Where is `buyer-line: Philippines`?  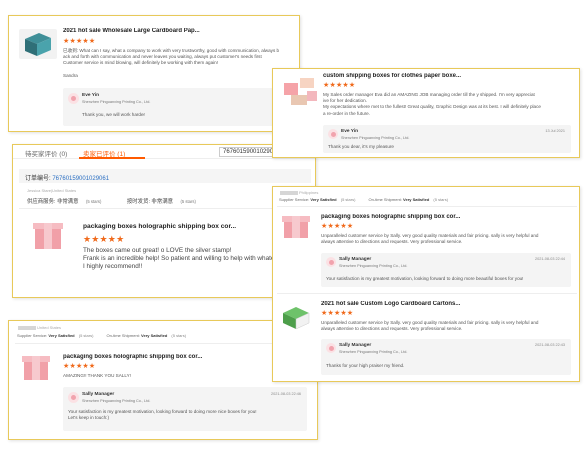 buyer-line: Philippines is located at coordinates (298, 192).